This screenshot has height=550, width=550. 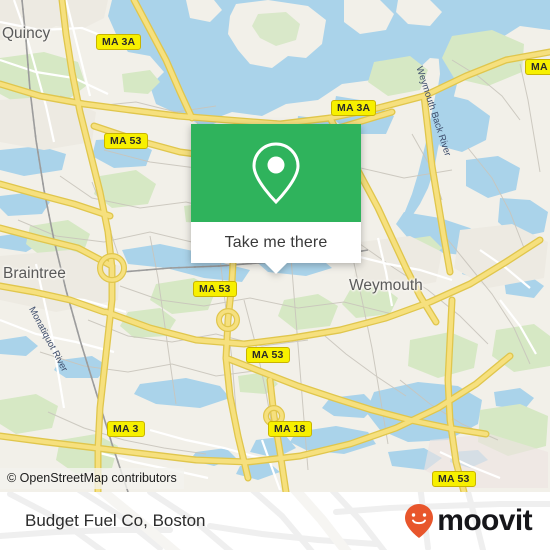 What do you see at coordinates (275, 521) in the screenshot?
I see `footer-bar: Budget Fuel Co, Boston moovit` at bounding box center [275, 521].